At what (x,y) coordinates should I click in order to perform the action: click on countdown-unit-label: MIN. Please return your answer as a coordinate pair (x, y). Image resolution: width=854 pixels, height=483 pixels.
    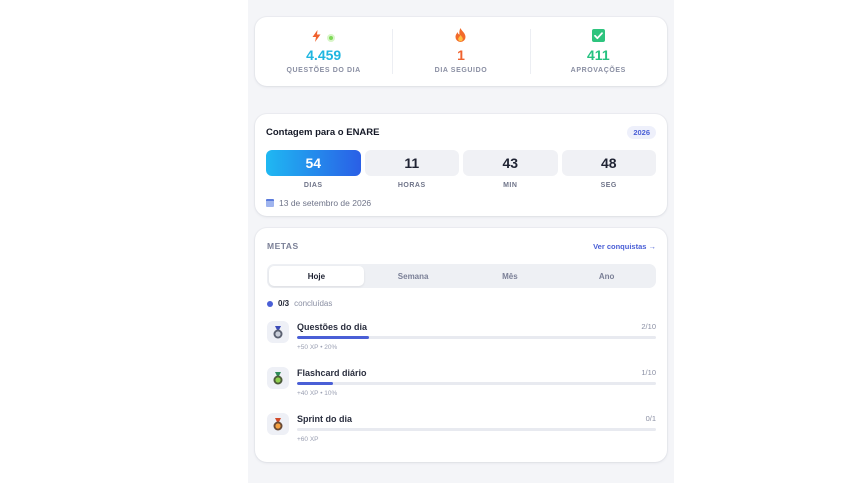
    Looking at the image, I should click on (510, 185).